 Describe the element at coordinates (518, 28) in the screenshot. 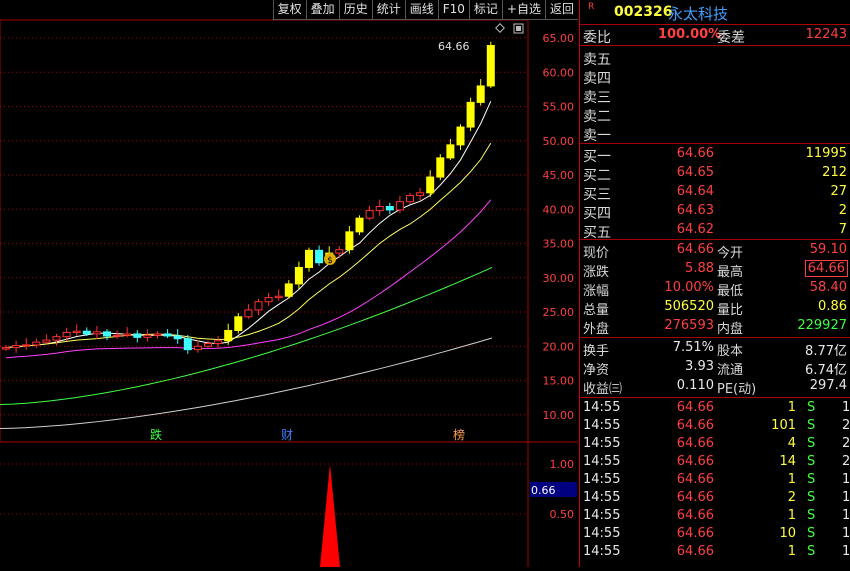

I see `window-toggle-icon` at that location.